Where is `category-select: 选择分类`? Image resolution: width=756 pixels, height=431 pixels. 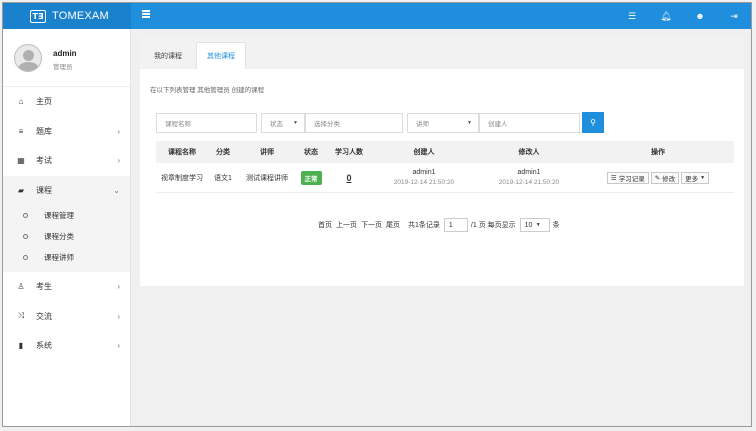
category-select: 选择分类 is located at coordinates (354, 123).